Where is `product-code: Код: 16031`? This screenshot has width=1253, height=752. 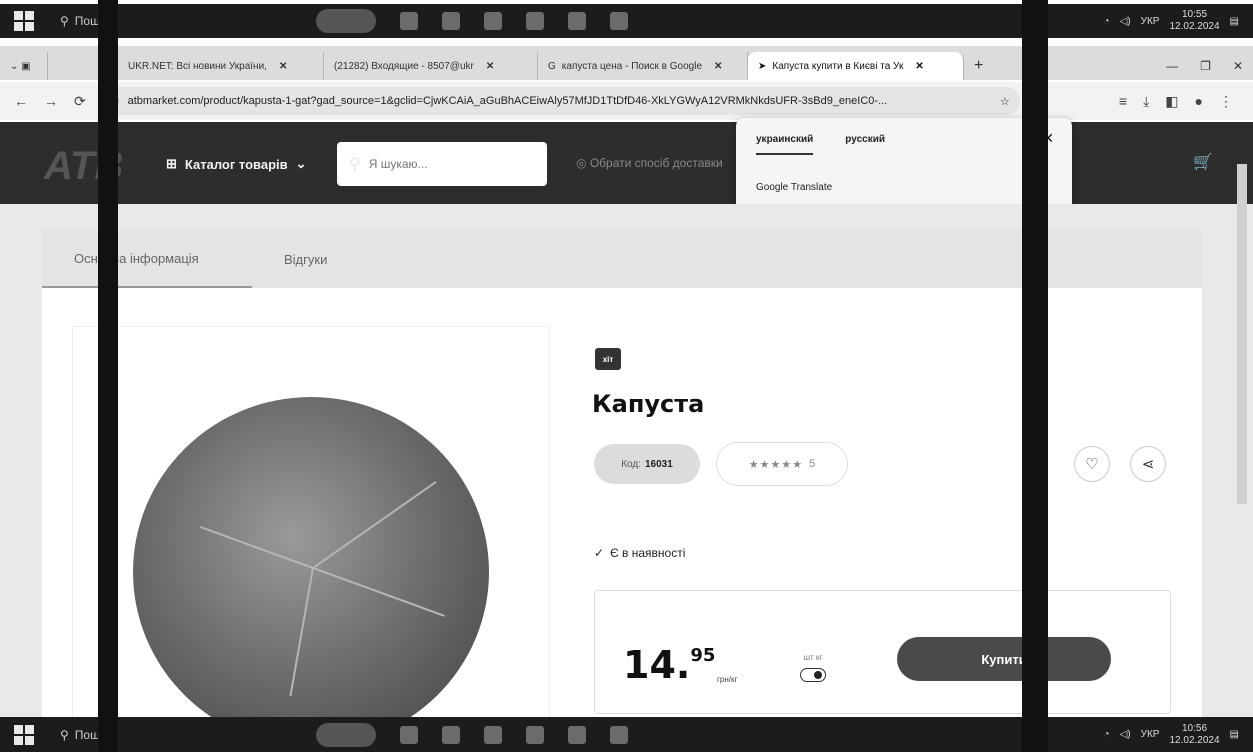
product-code: Код: 16031 is located at coordinates (647, 464).